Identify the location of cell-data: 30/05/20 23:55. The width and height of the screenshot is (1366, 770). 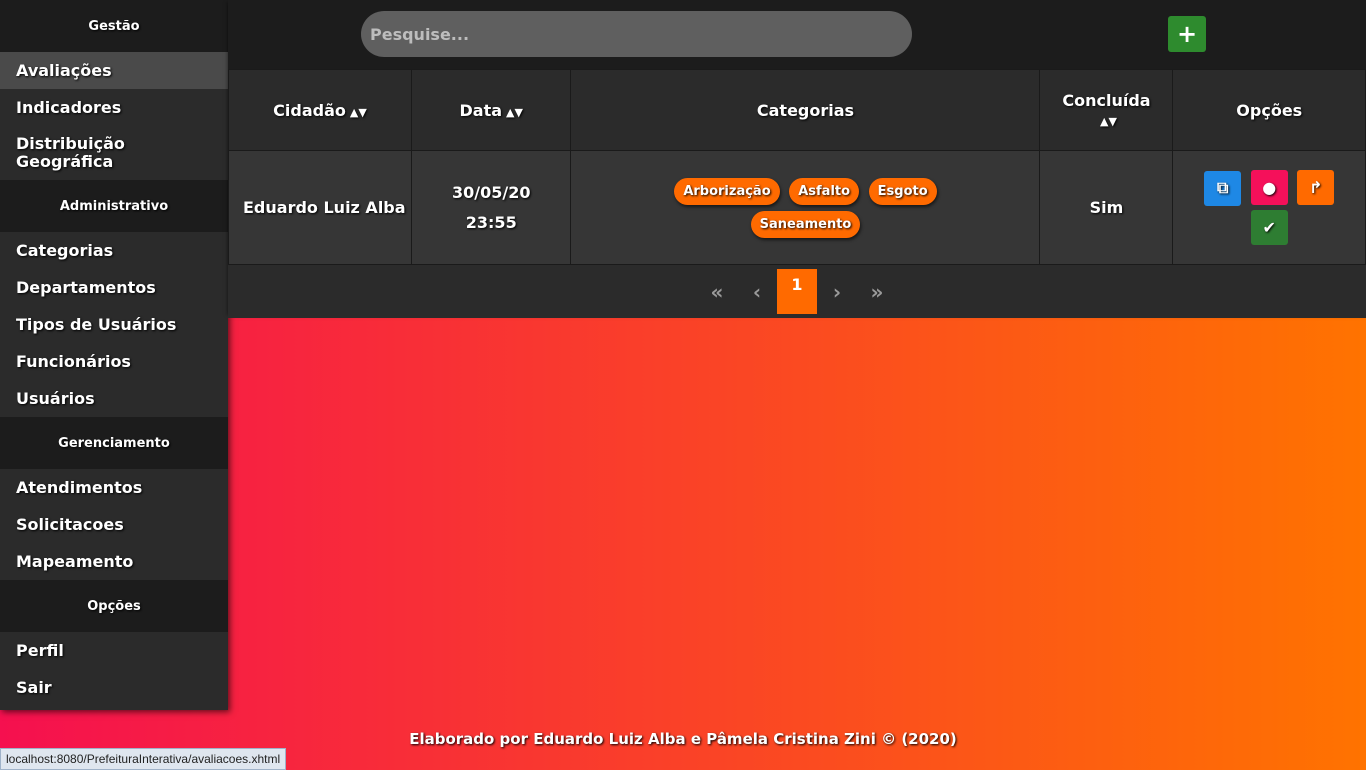
(491, 207).